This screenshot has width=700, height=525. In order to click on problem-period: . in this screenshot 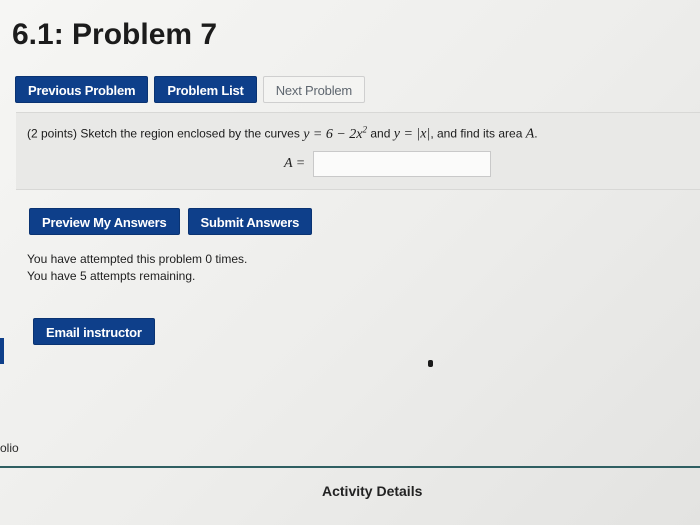, I will do `click(536, 133)`.